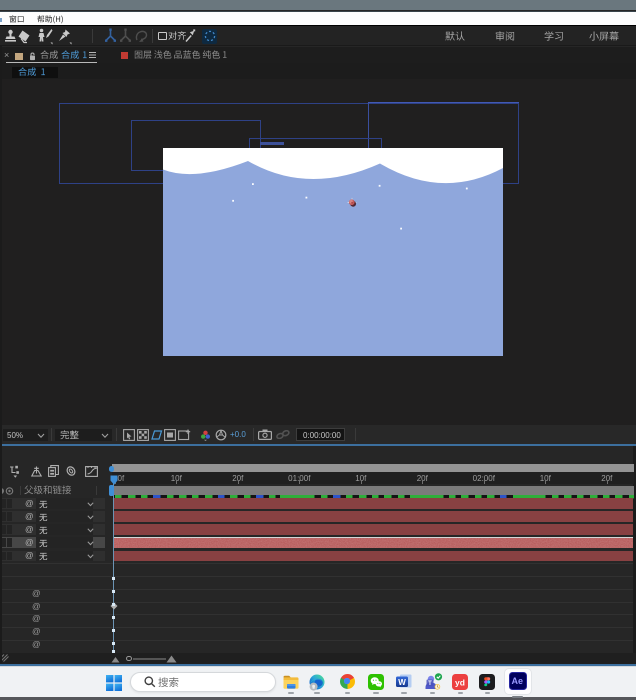 The width and height of the screenshot is (636, 700). Describe the element at coordinates (430, 684) in the screenshot. I see `svg-text: T` at that location.